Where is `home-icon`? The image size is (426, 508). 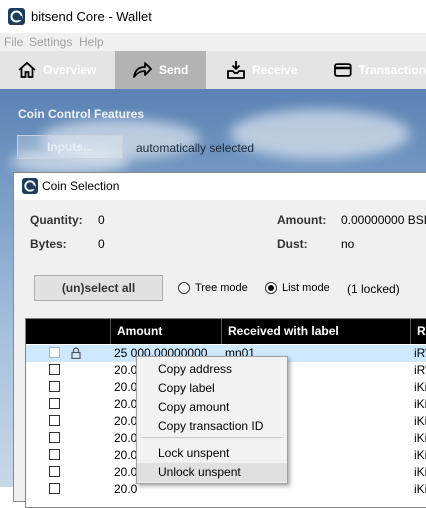
home-icon is located at coordinates (27, 69).